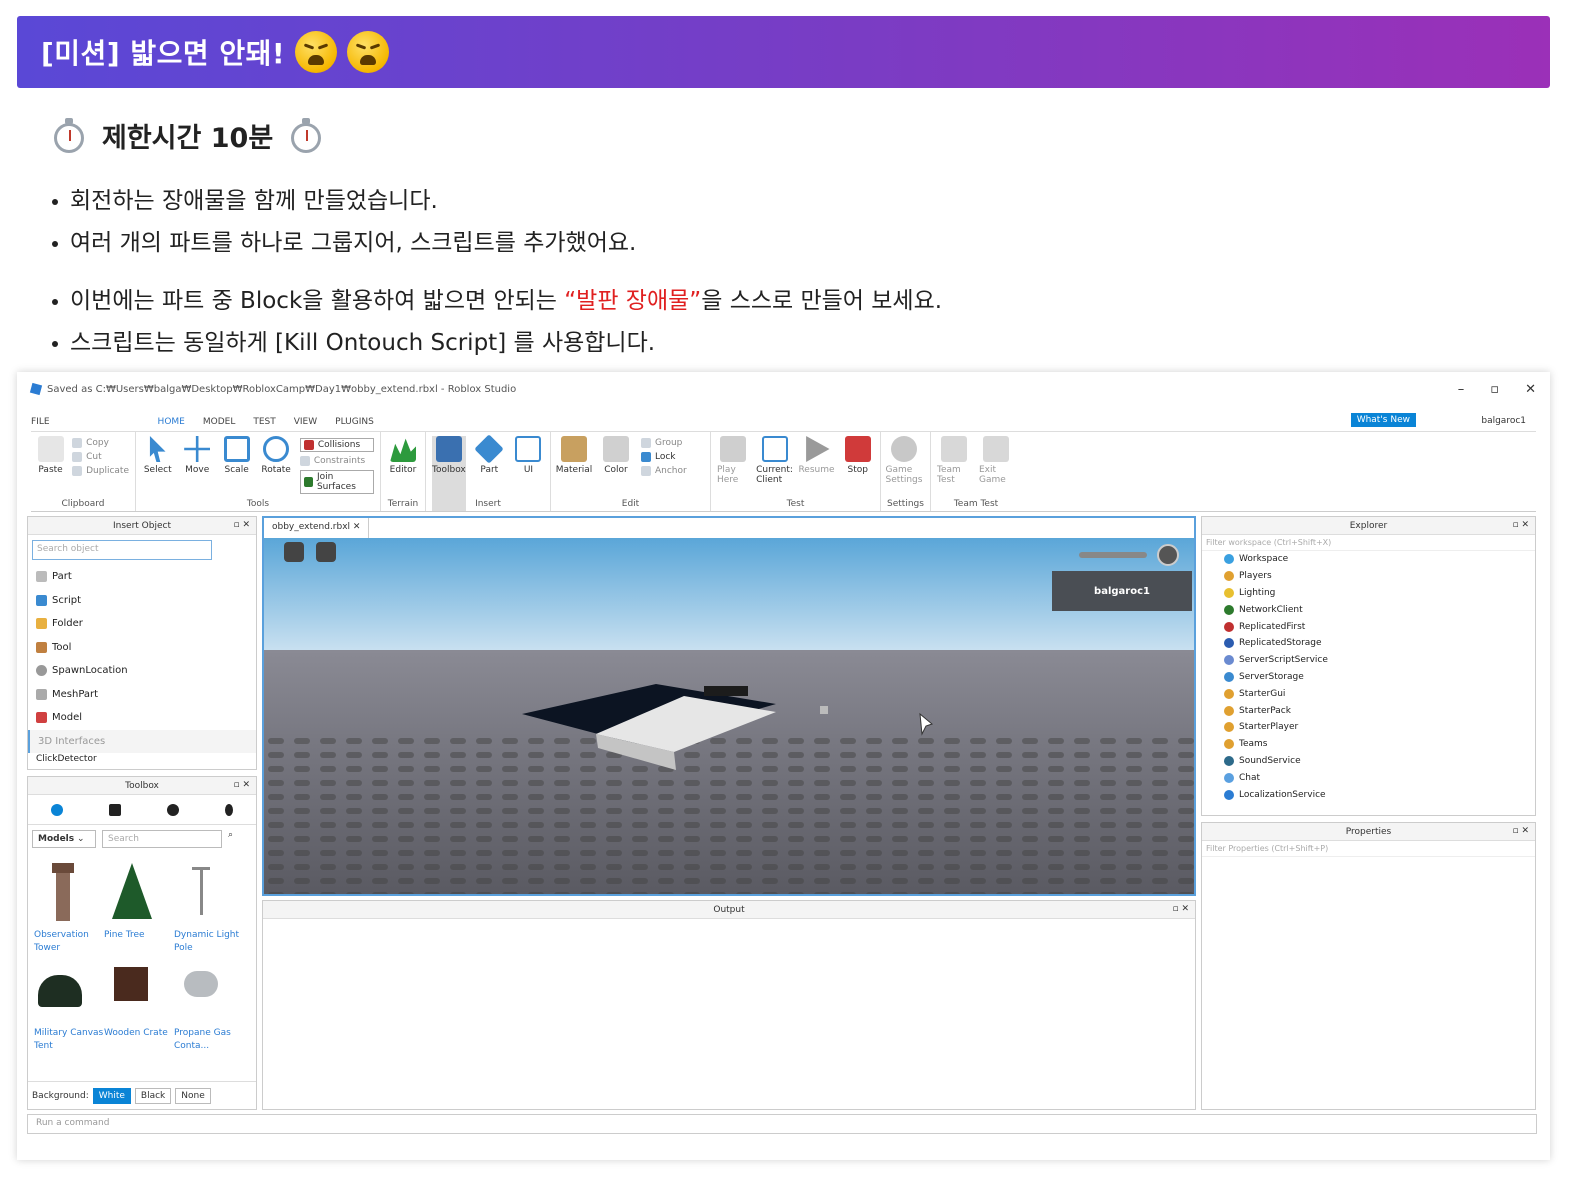 Image resolution: width=1572 pixels, height=1183 pixels. I want to click on maximize-icon: ▫, so click(1494, 389).